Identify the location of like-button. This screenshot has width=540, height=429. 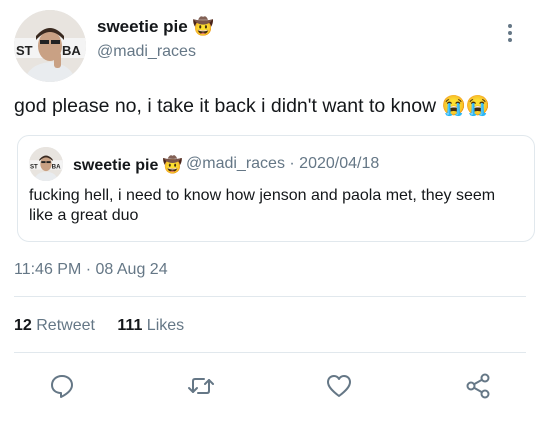
(339, 386).